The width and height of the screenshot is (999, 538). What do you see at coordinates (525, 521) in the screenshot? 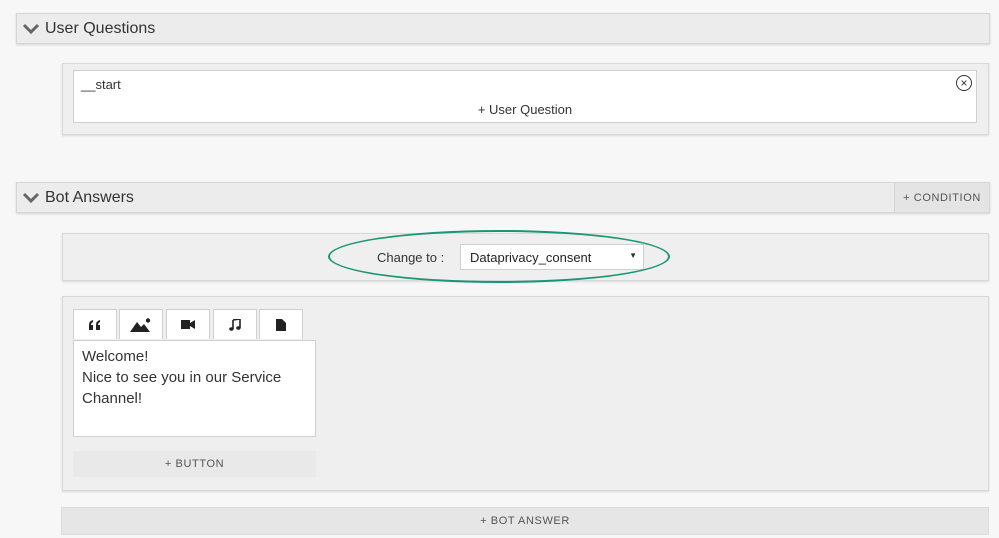
I see `add-bot-answer-button: + BOT ANSWER` at bounding box center [525, 521].